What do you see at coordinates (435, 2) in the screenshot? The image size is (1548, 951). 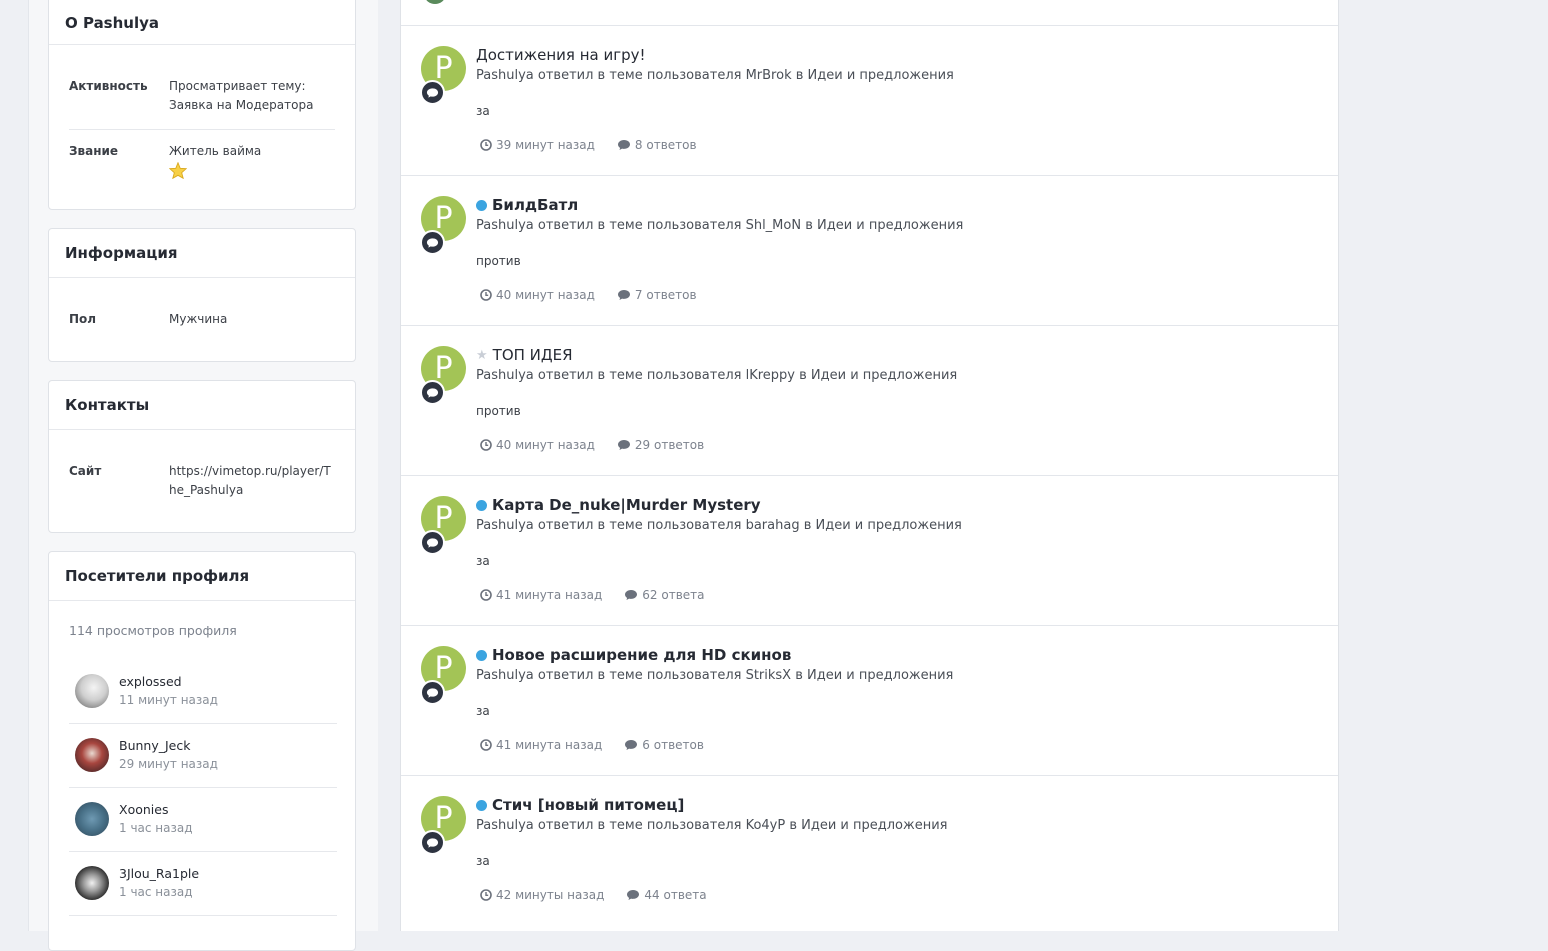 I see `partial-avatar` at bounding box center [435, 2].